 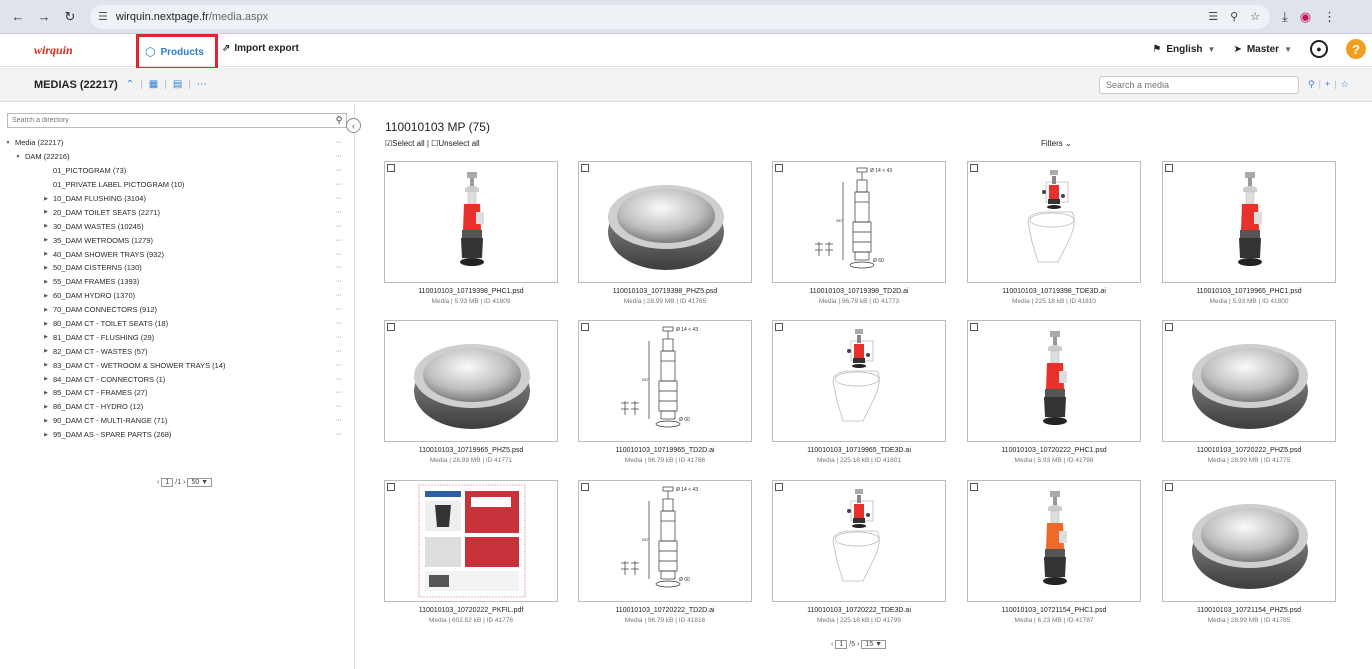 I want to click on unselect-all-link: Unselect all, so click(x=458, y=143).